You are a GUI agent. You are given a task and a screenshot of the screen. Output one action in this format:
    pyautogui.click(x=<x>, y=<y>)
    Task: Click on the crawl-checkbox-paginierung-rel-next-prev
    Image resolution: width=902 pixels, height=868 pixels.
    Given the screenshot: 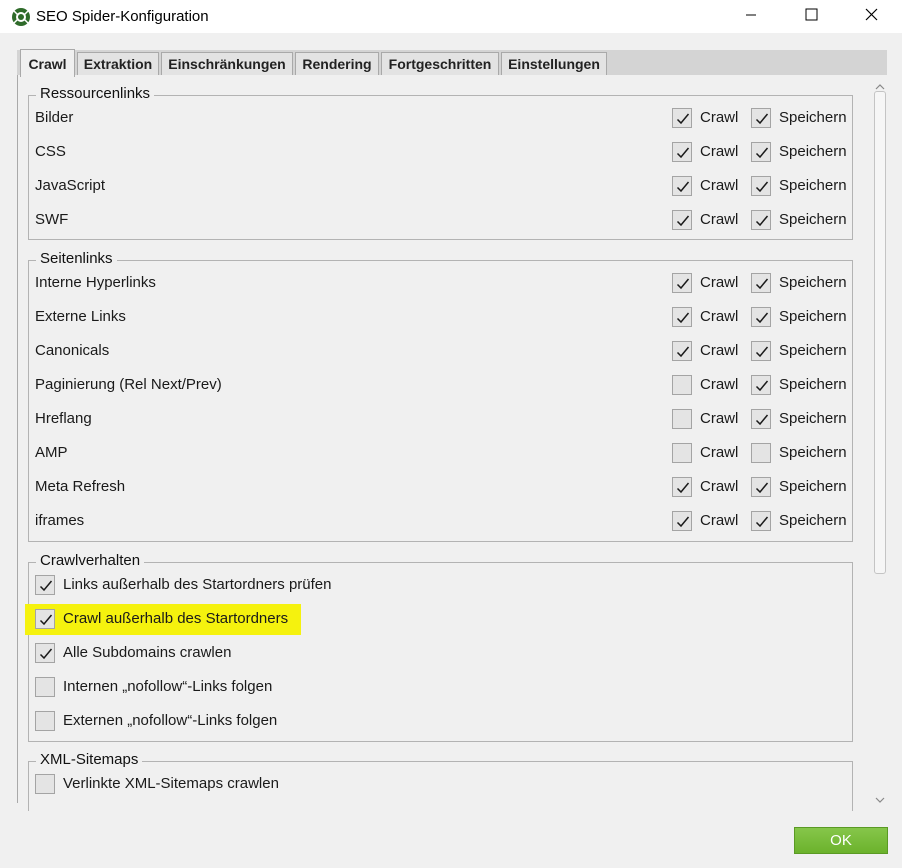 What is the action you would take?
    pyautogui.click(x=682, y=385)
    